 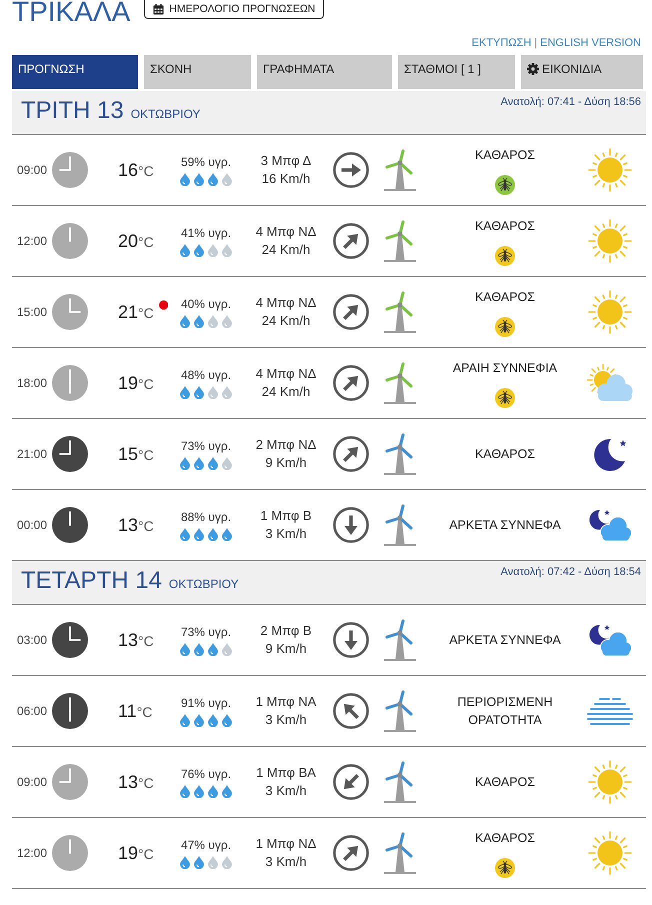 I want to click on tab: ΓΡΑΦΗΜΑΤΑ, so click(x=324, y=72).